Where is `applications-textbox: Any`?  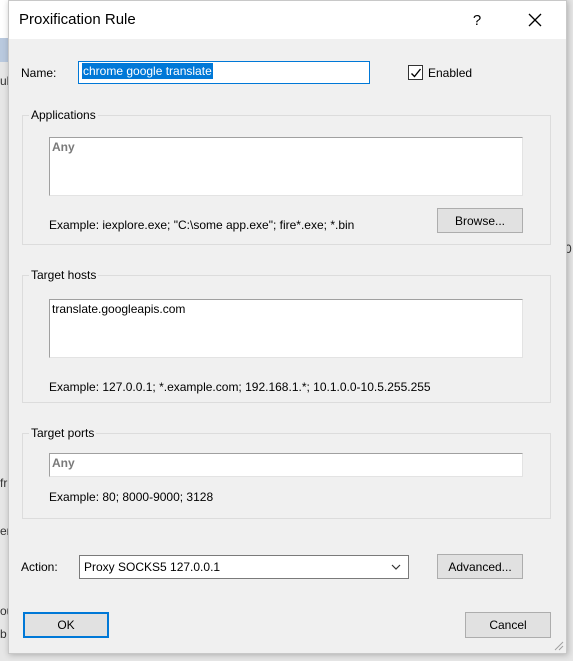 applications-textbox: Any is located at coordinates (286, 166).